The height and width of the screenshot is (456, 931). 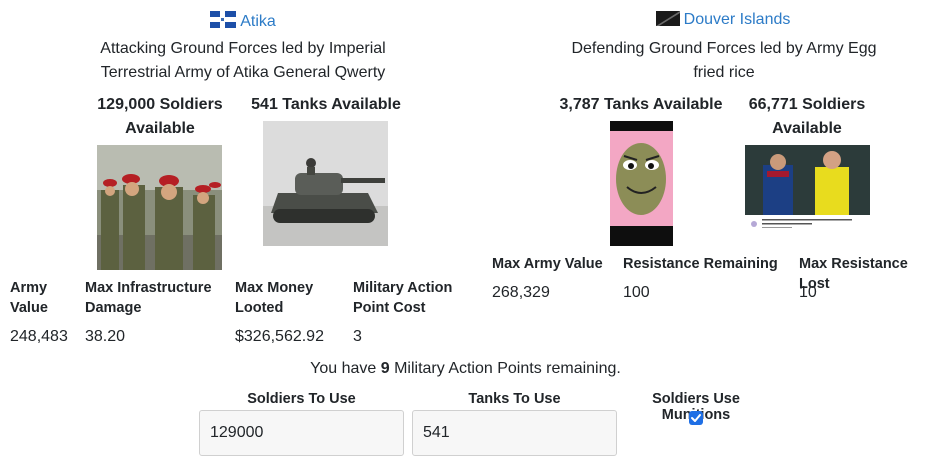 I want to click on action-points-count: 9, so click(x=385, y=368).